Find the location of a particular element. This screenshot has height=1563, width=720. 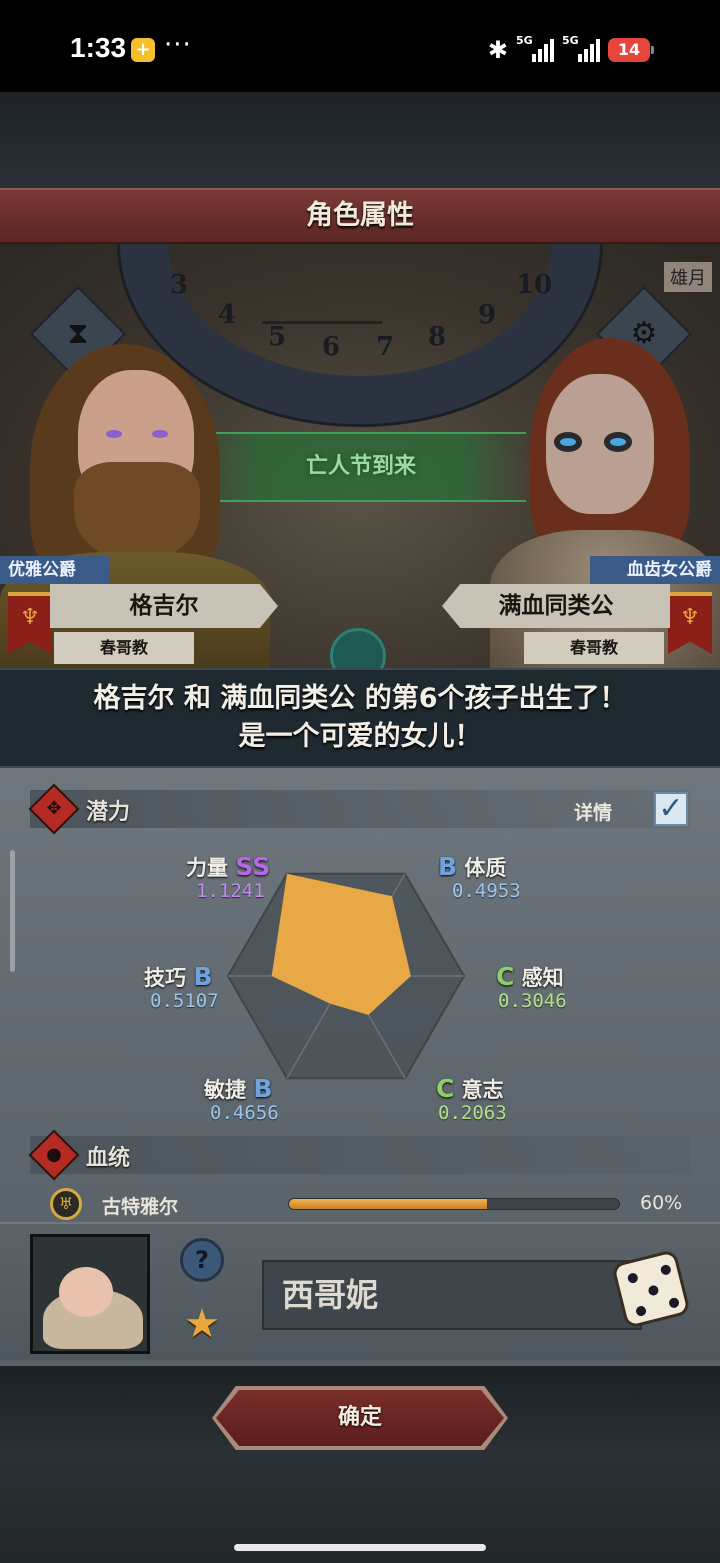

confirm-button: 确定 is located at coordinates (360, 1418).